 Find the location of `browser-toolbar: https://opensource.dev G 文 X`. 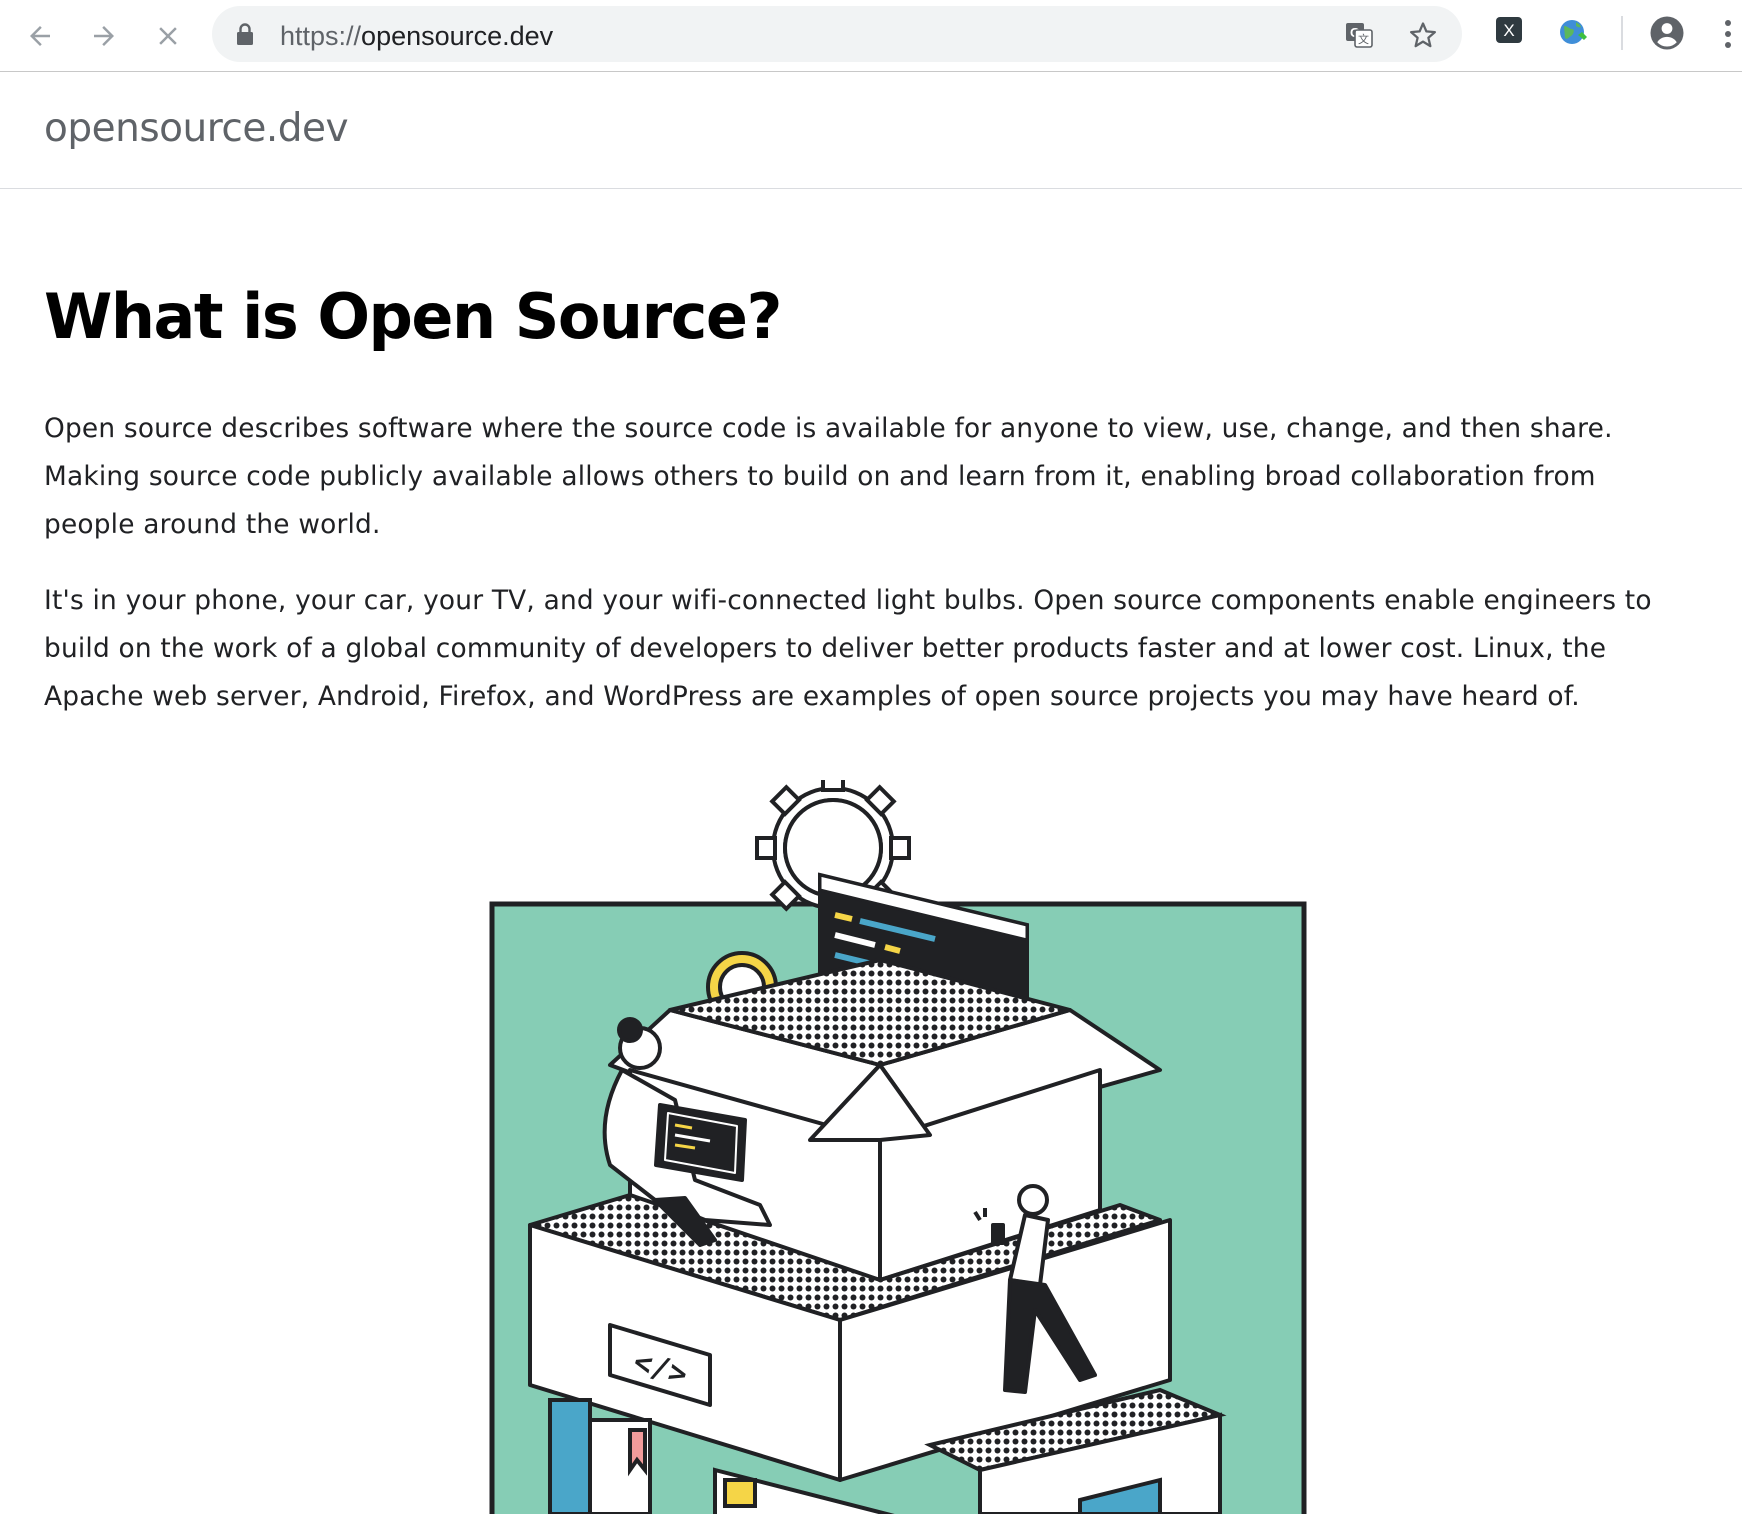

browser-toolbar: https://opensource.dev G 文 X is located at coordinates (871, 36).